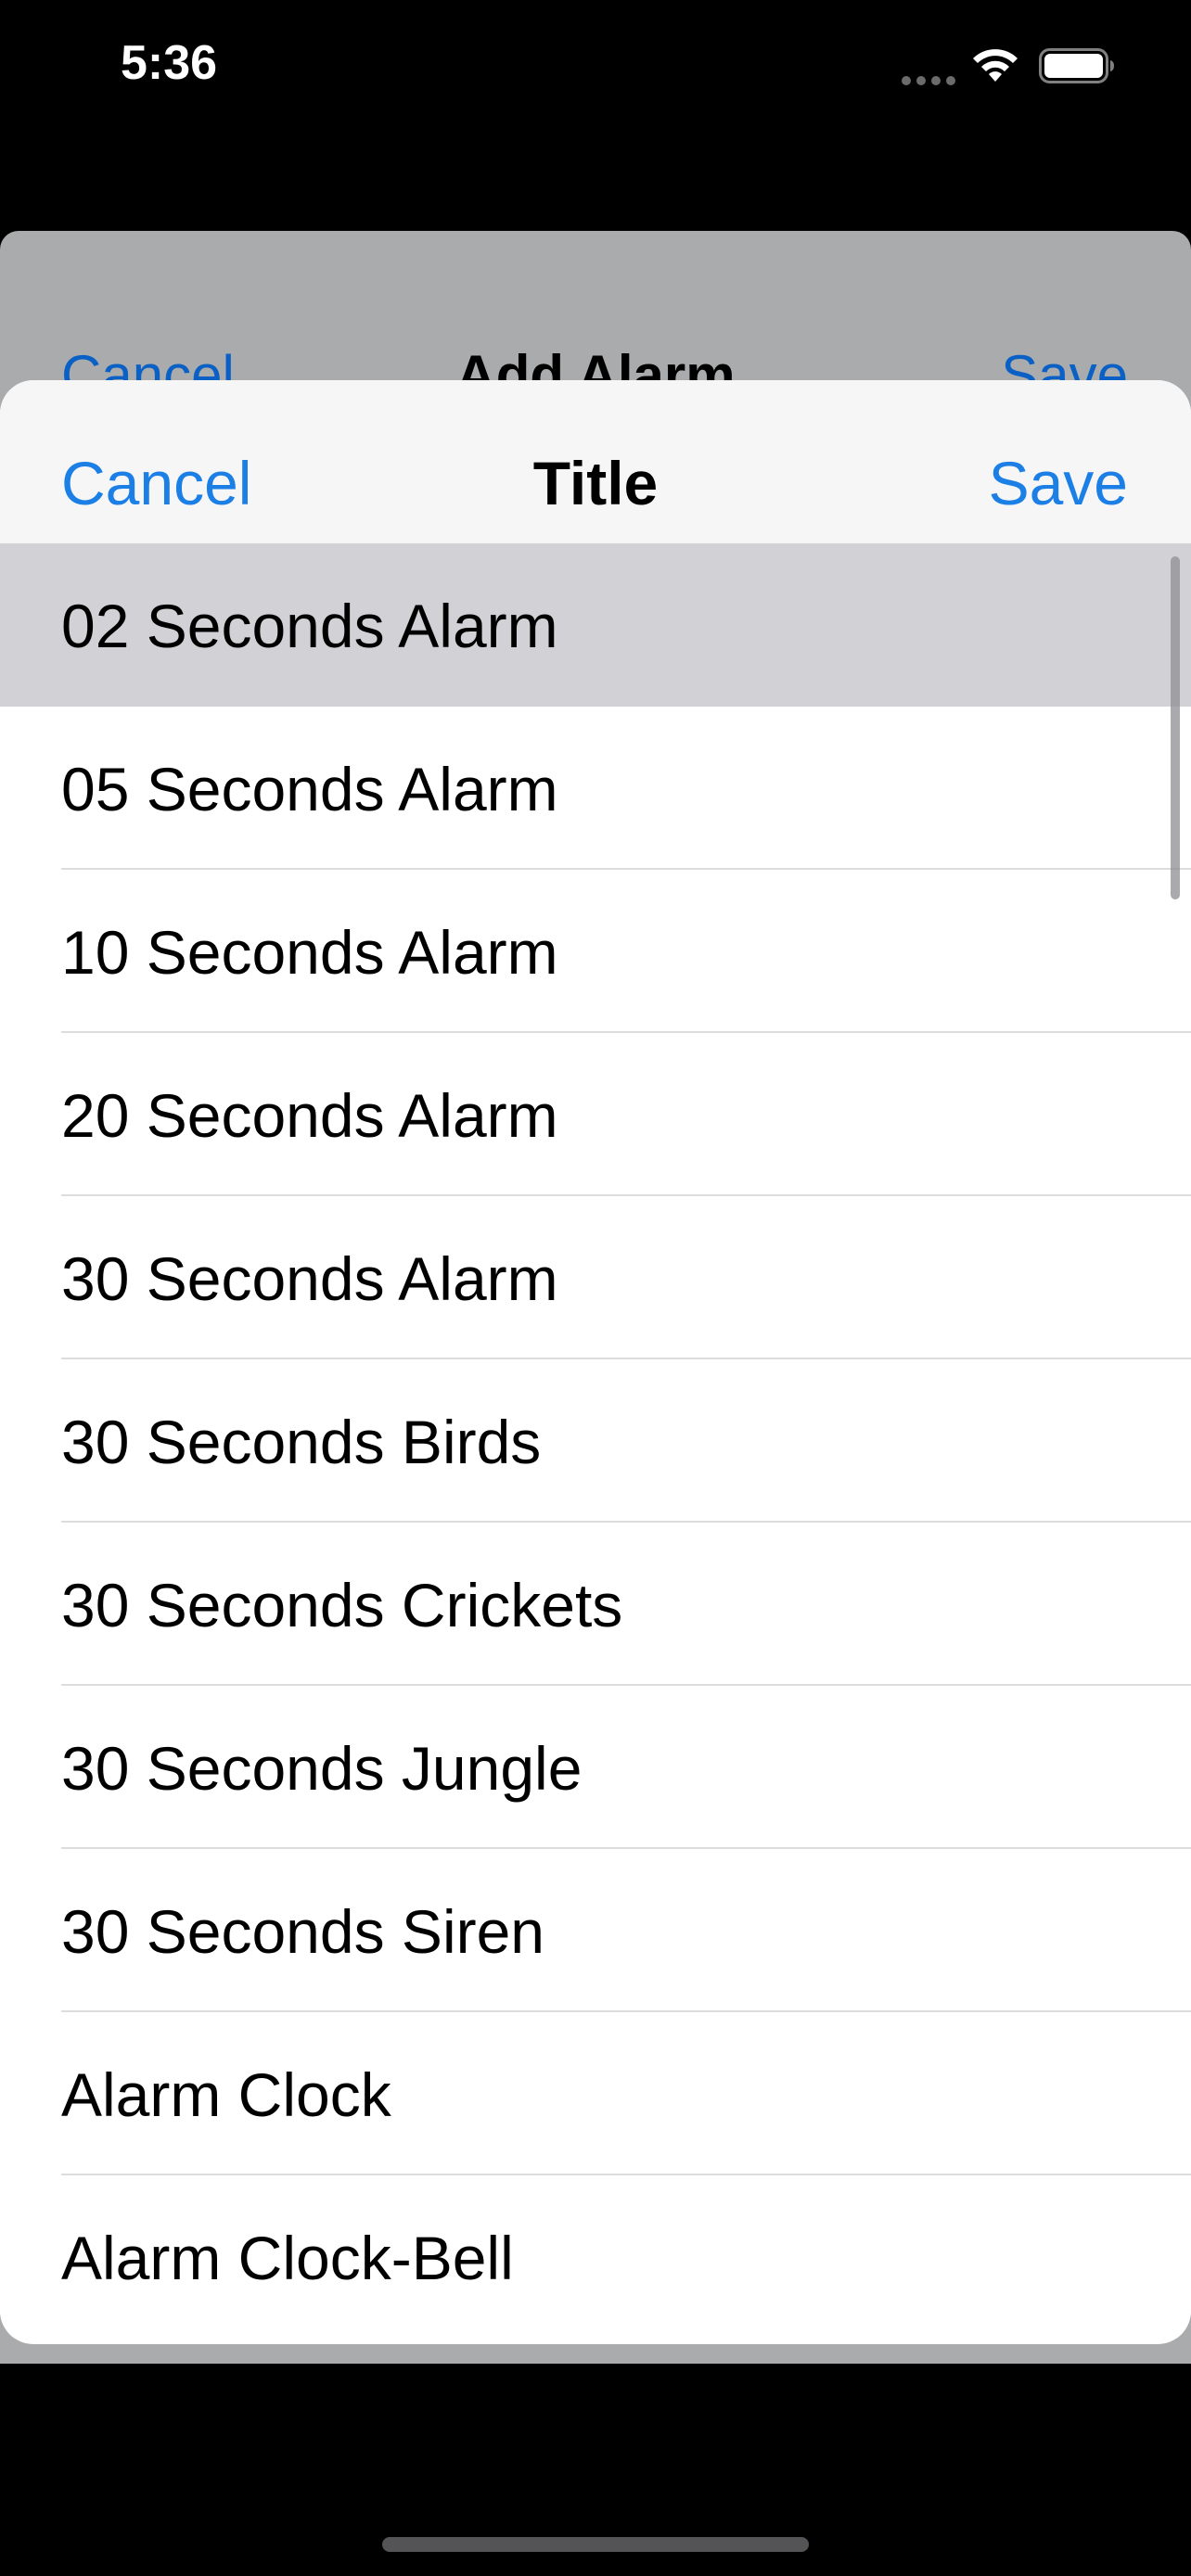  Describe the element at coordinates (595, 1767) in the screenshot. I see `list-item: 30 Seconds Jungle` at that location.